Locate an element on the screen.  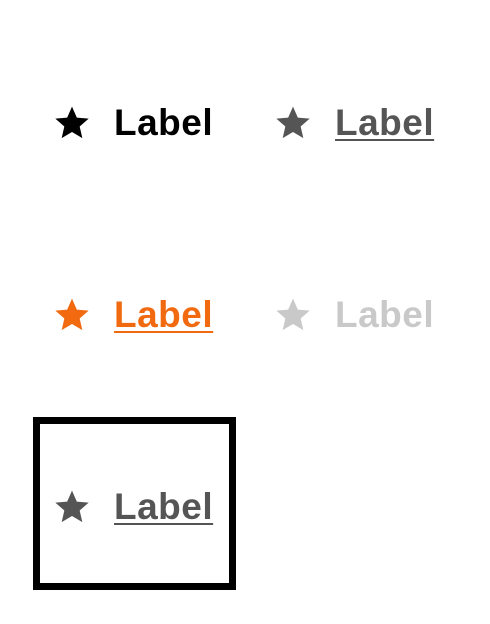
icon-link-active: Label is located at coordinates (132, 315).